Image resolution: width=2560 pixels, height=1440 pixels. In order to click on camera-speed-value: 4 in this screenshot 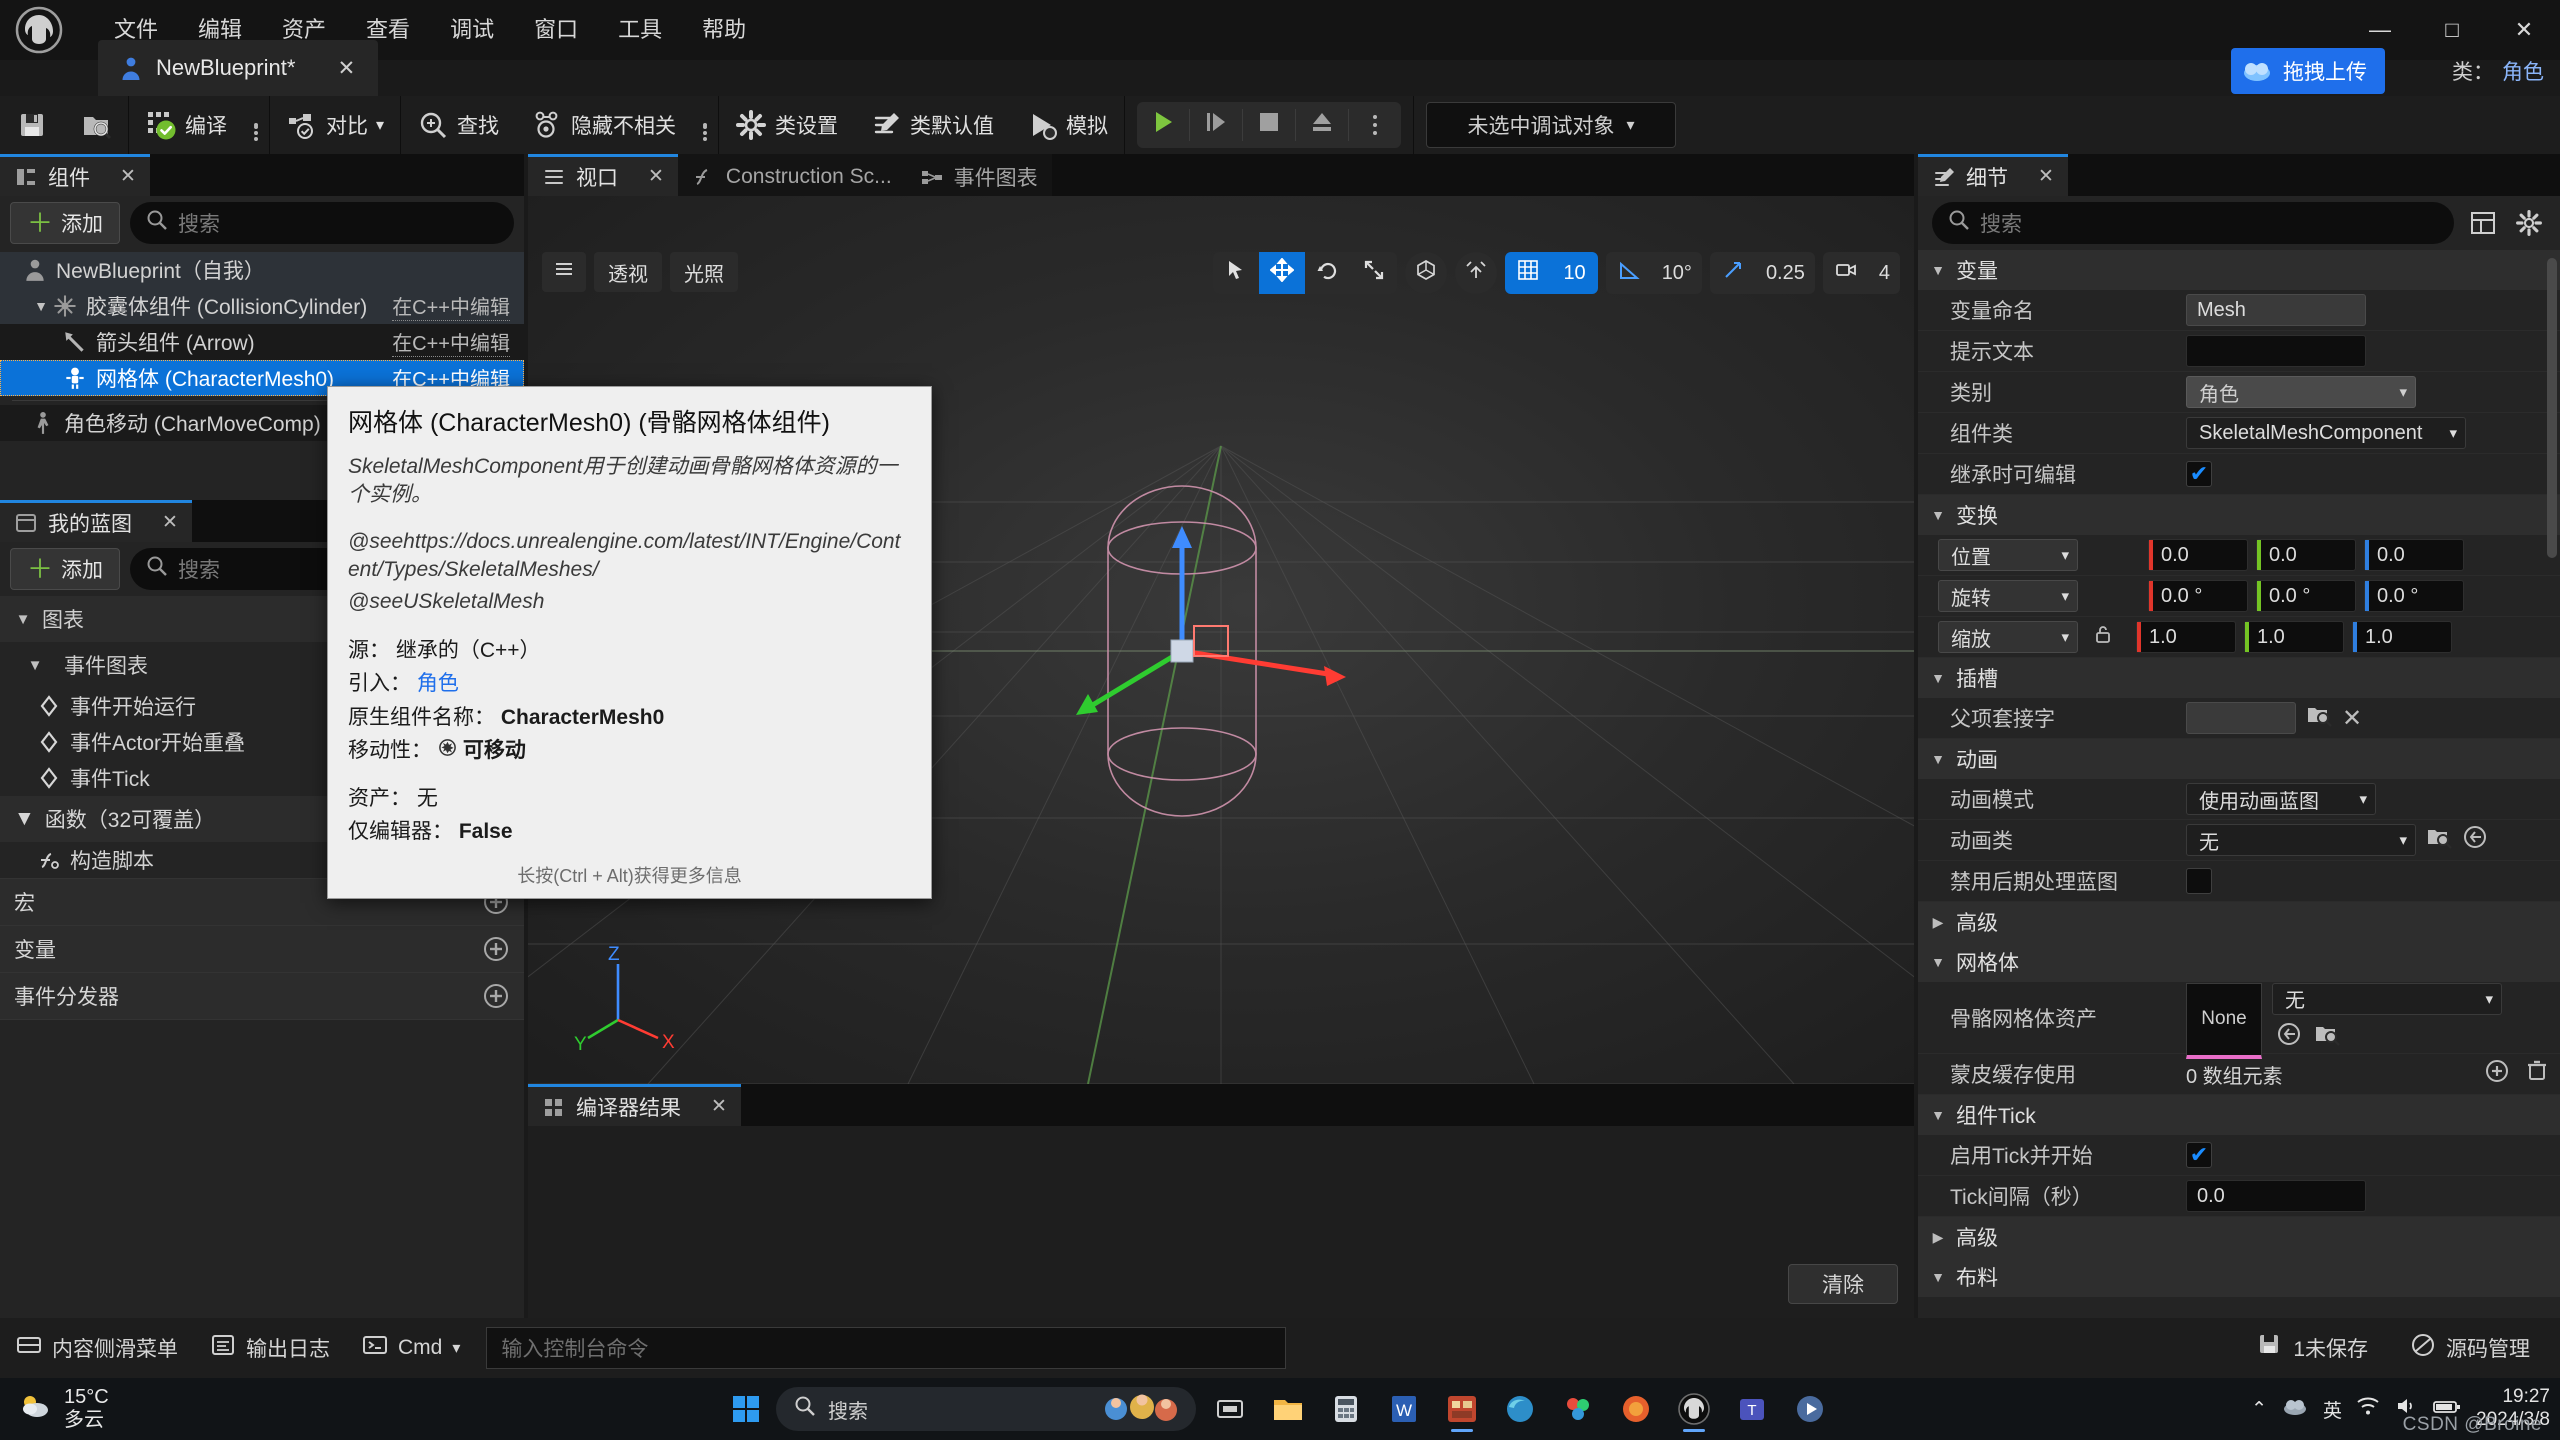, I will do `click(1884, 273)`.